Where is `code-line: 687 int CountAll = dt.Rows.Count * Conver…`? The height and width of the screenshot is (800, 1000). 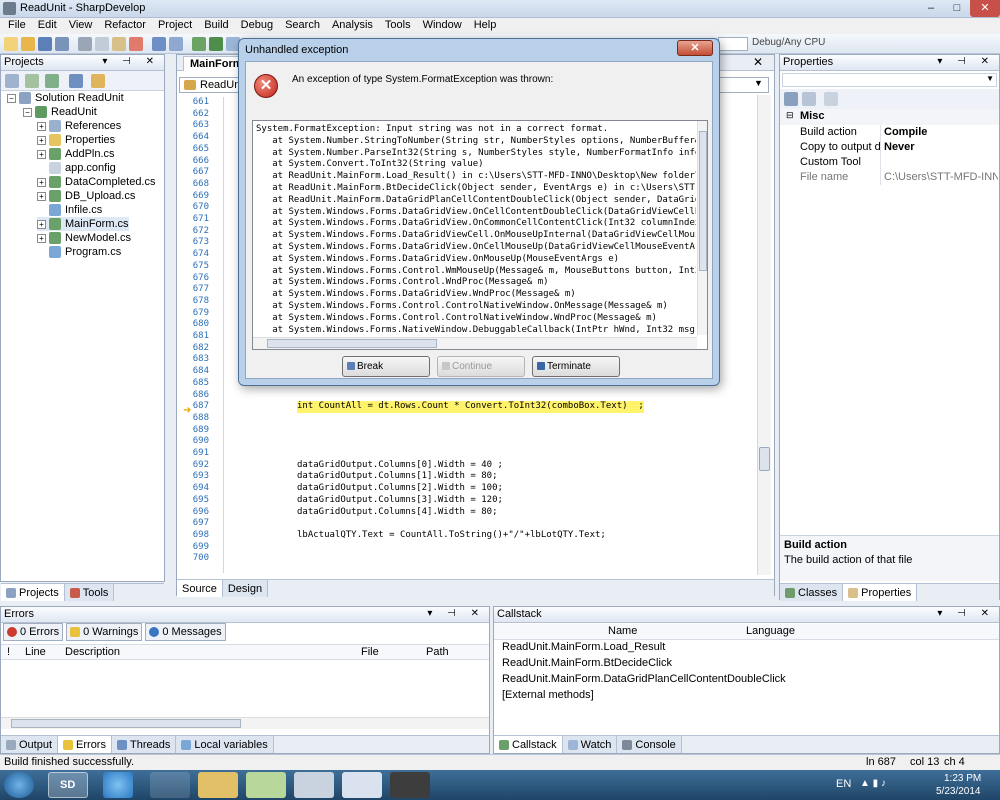
code-line: 687 int CountAll = dt.Rows.Count * Conver… is located at coordinates (466, 407).